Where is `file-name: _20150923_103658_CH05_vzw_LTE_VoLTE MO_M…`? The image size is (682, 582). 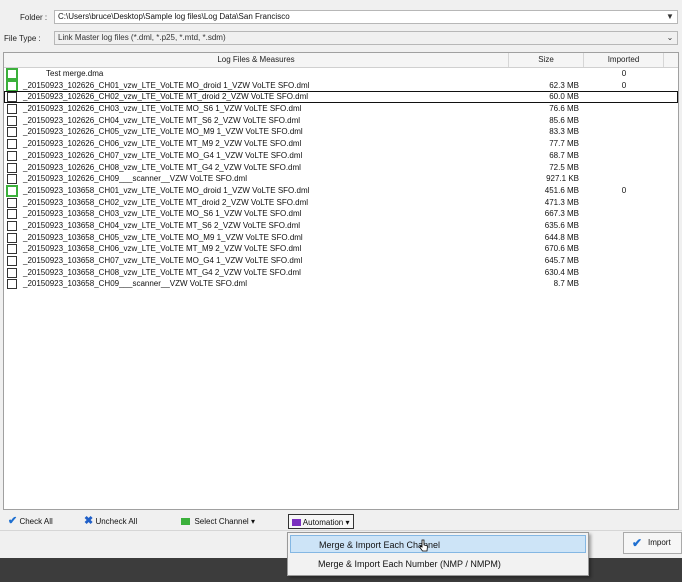 file-name: _20150923_103658_CH05_vzw_LTE_VoLTE MO_M… is located at coordinates (163, 237).